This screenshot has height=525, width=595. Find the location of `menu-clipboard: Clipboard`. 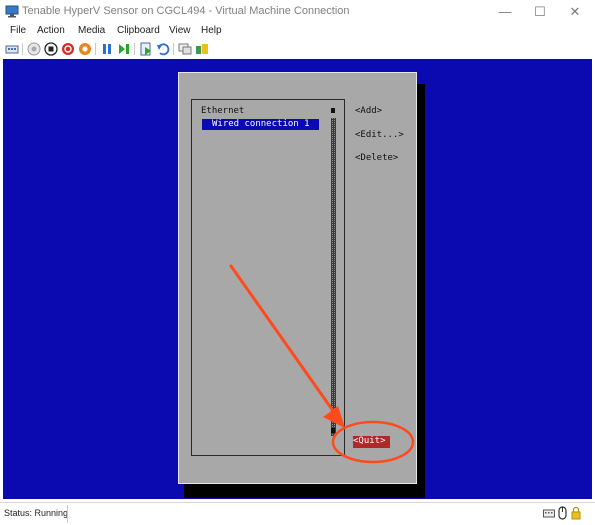

menu-clipboard: Clipboard is located at coordinates (138, 30).